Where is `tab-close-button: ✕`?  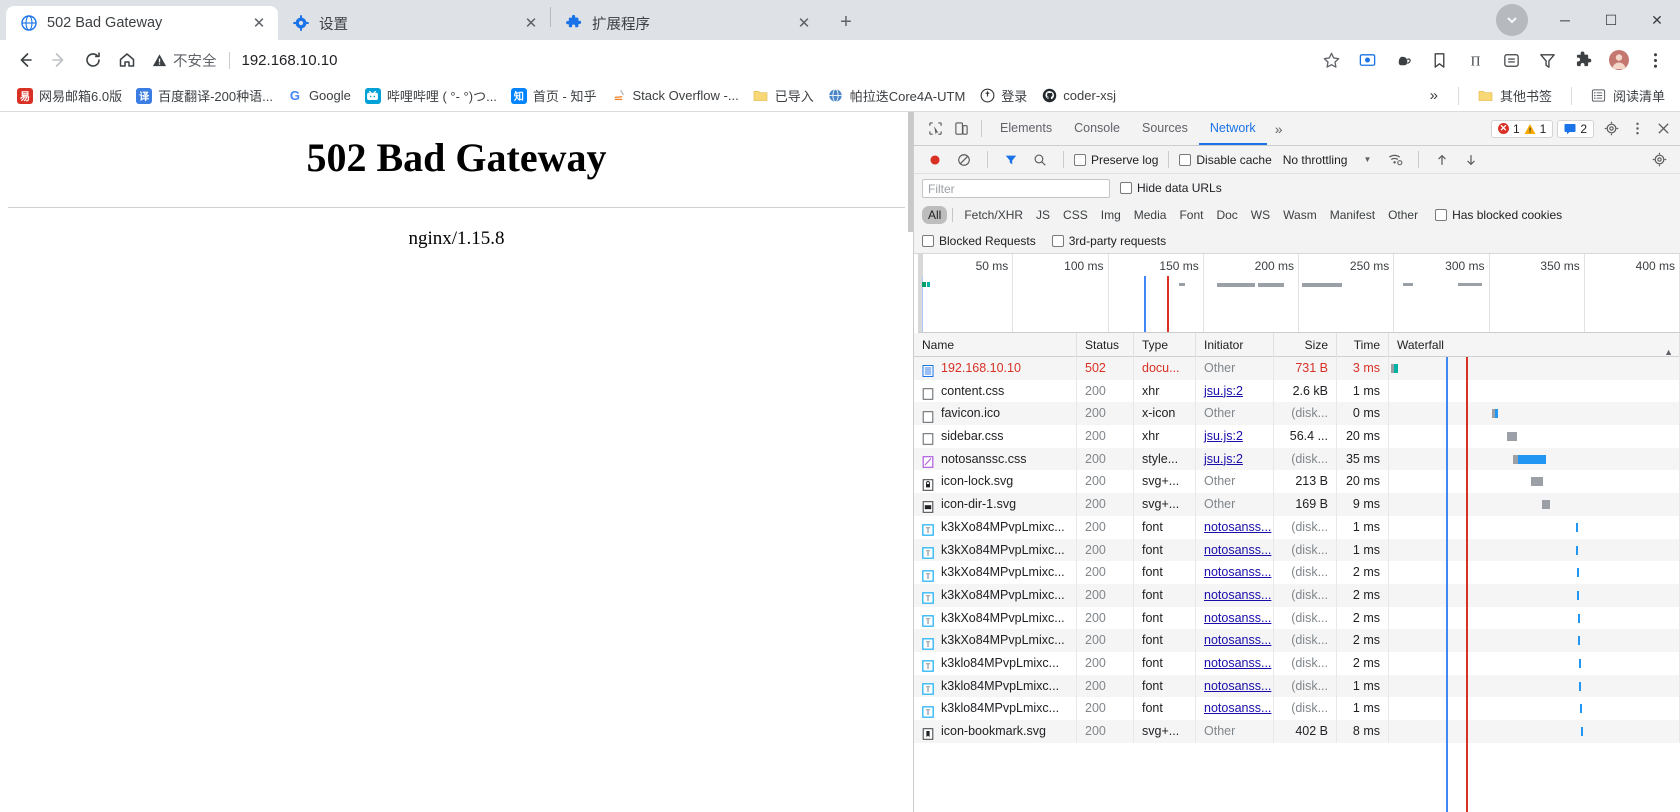
tab-close-button: ✕ is located at coordinates (804, 23).